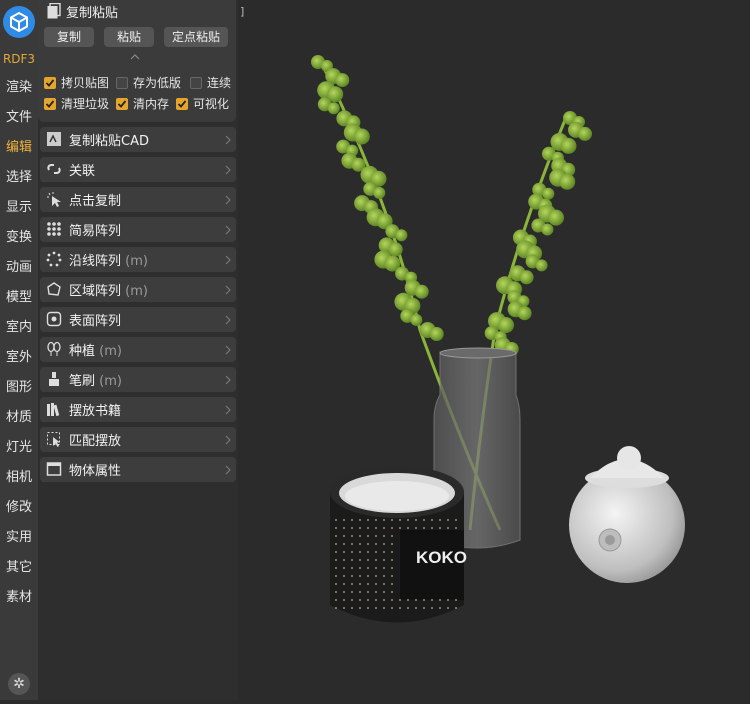  I want to click on tool-row-label: 匹配摆放, so click(95, 439).